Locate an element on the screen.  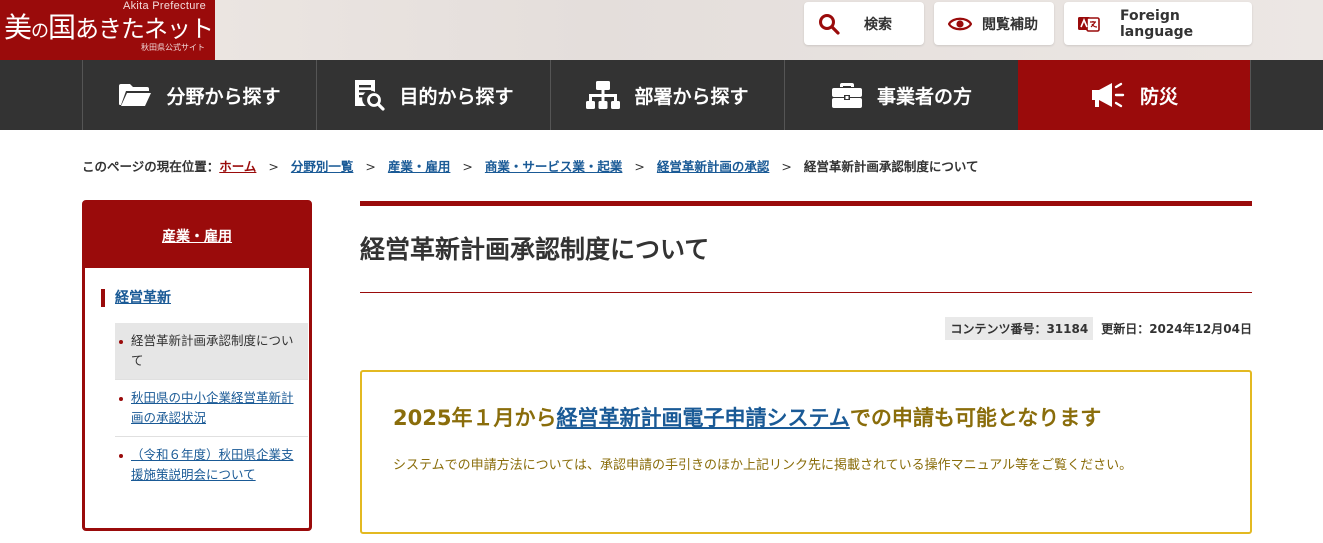
notice-heading-after: での申請も可能となります is located at coordinates (975, 418).